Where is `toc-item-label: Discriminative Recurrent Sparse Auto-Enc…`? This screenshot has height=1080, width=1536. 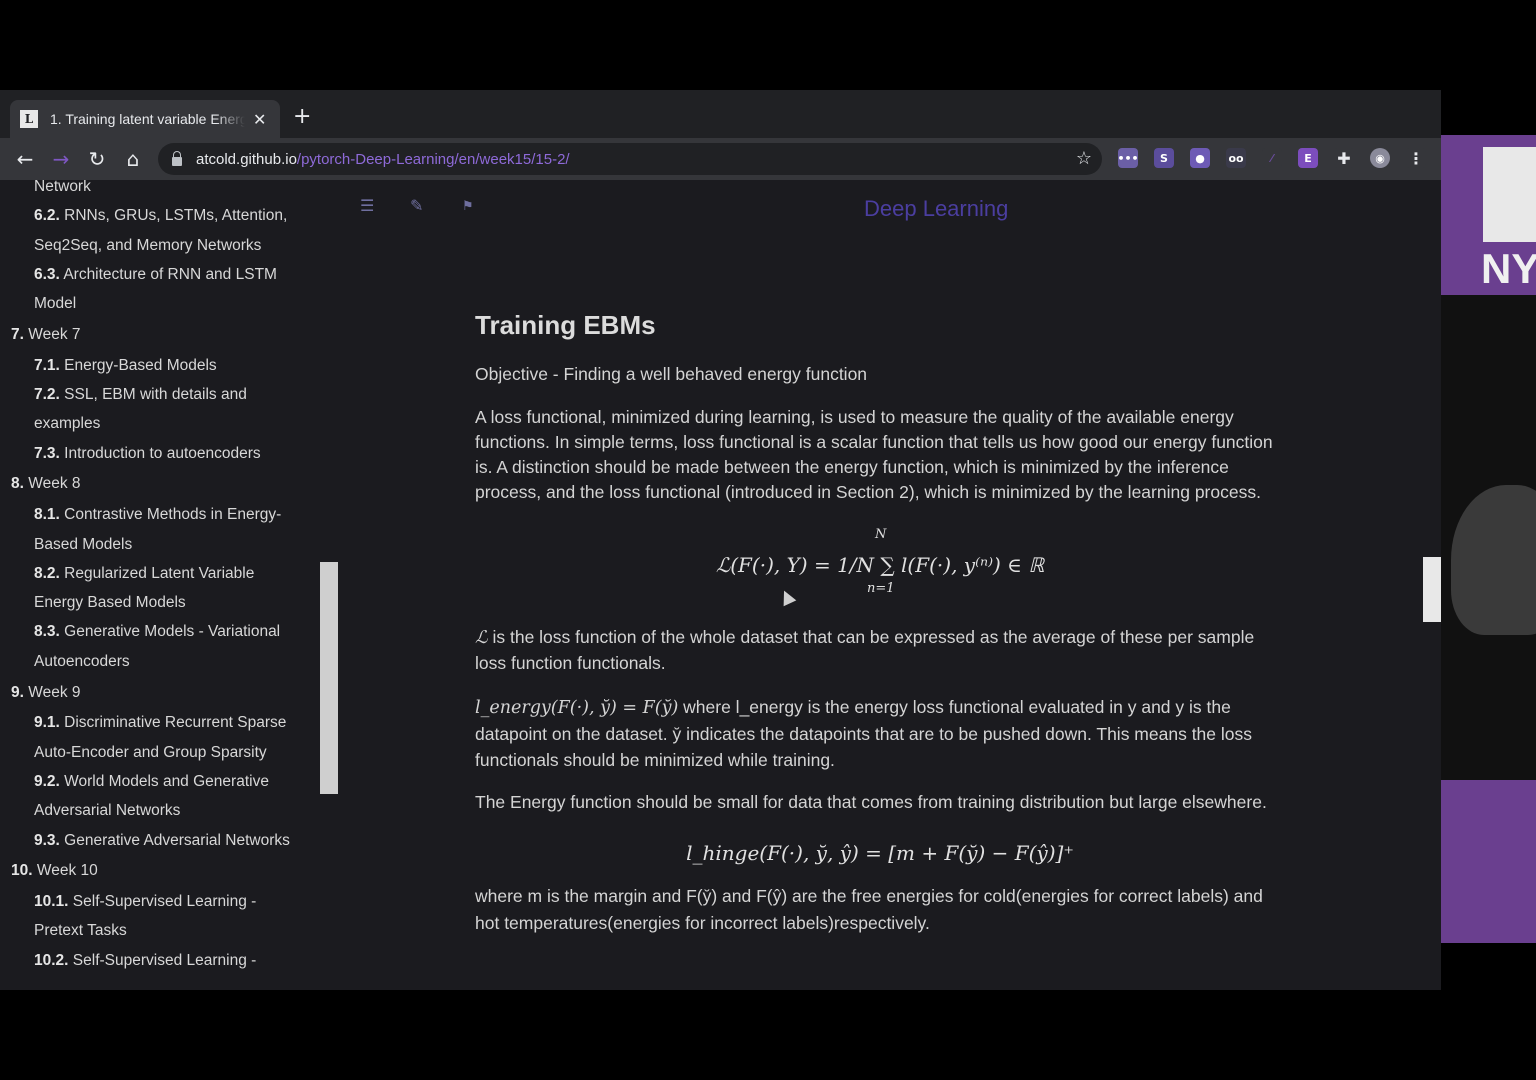 toc-item-label: Discriminative Recurrent Sparse Auto-Enc… is located at coordinates (160, 737).